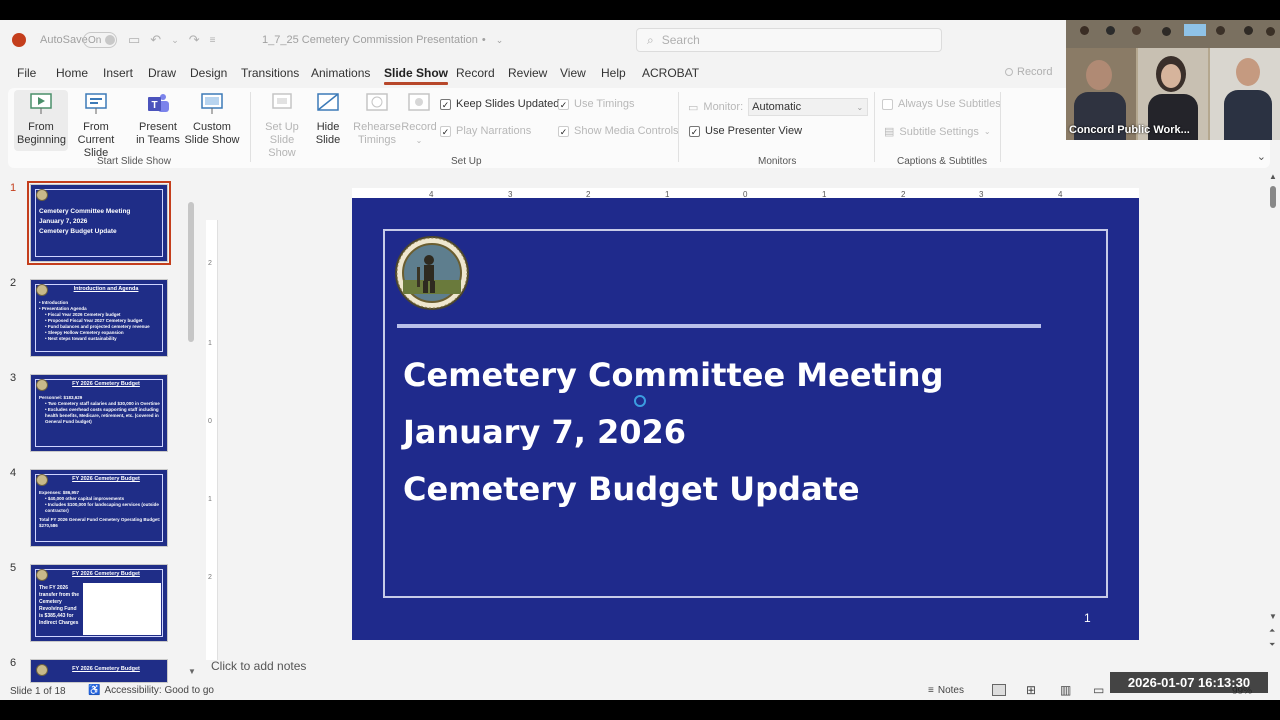 Image resolution: width=1280 pixels, height=720 pixels. Describe the element at coordinates (432, 273) in the screenshot. I see `town-seal-logo` at that location.